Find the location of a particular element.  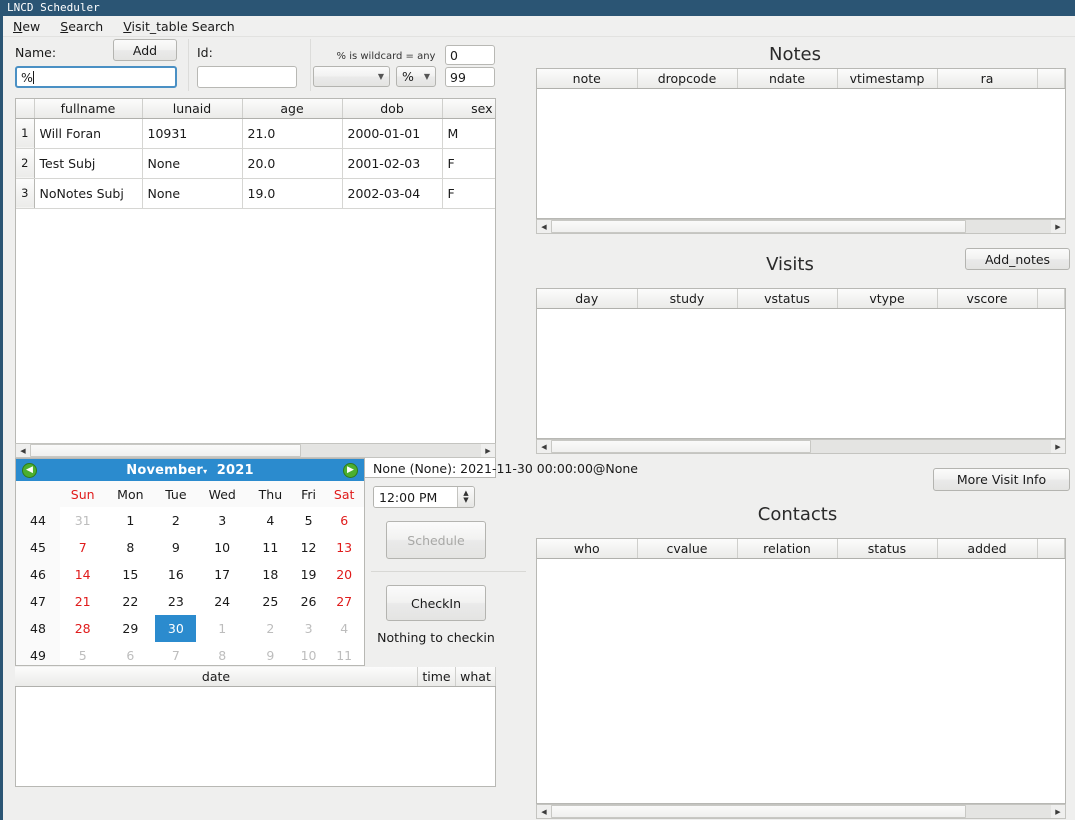

visits-hscrollbar: ◀ ▶ is located at coordinates (801, 446).